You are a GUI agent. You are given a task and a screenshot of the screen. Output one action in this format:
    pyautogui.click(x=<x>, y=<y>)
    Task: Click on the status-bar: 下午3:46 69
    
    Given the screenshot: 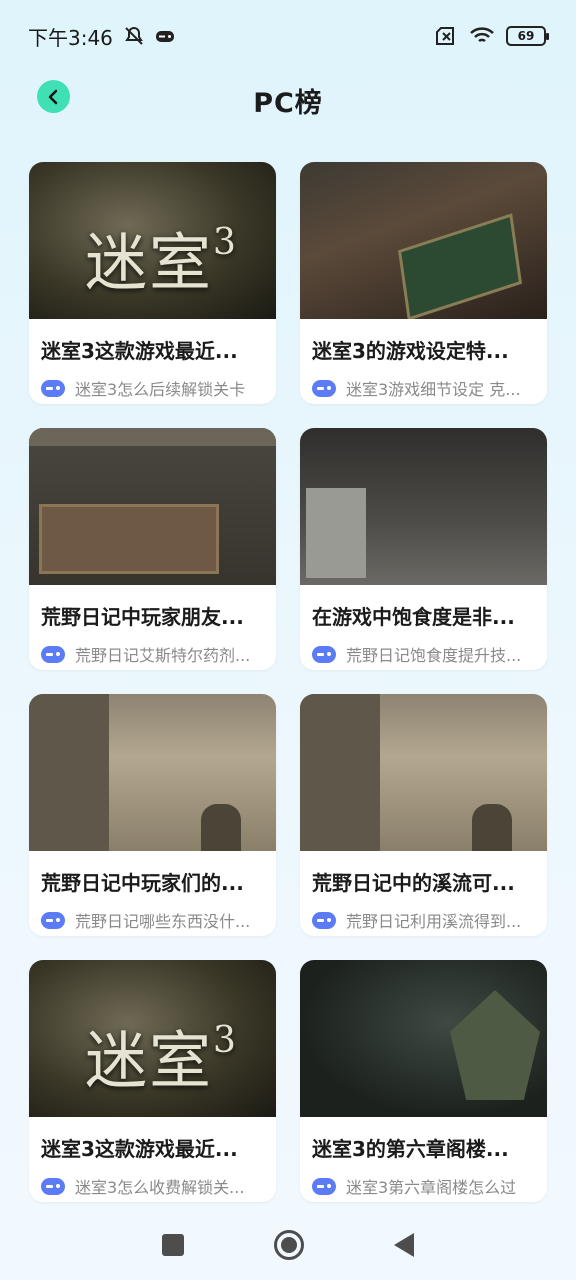 What is the action you would take?
    pyautogui.click(x=288, y=36)
    